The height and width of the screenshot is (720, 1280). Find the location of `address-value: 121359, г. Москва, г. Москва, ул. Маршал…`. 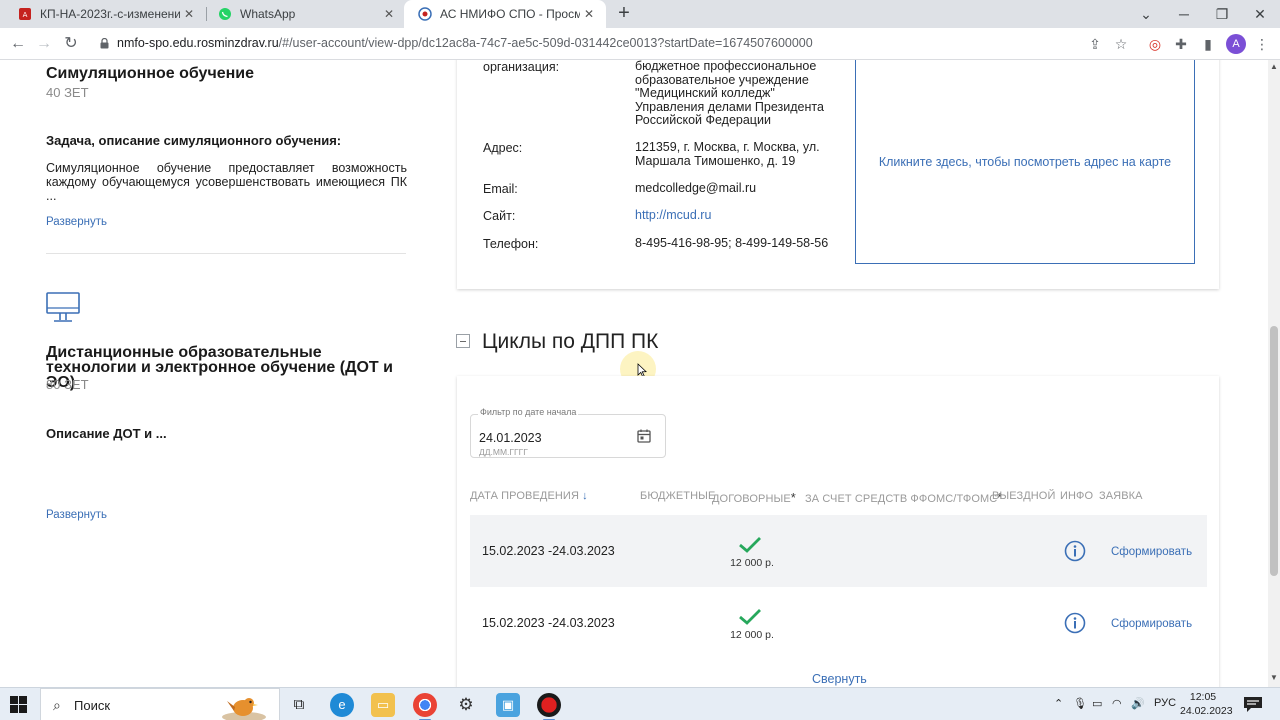

address-value: 121359, г. Москва, г. Москва, ул. Маршал… is located at coordinates (727, 154).